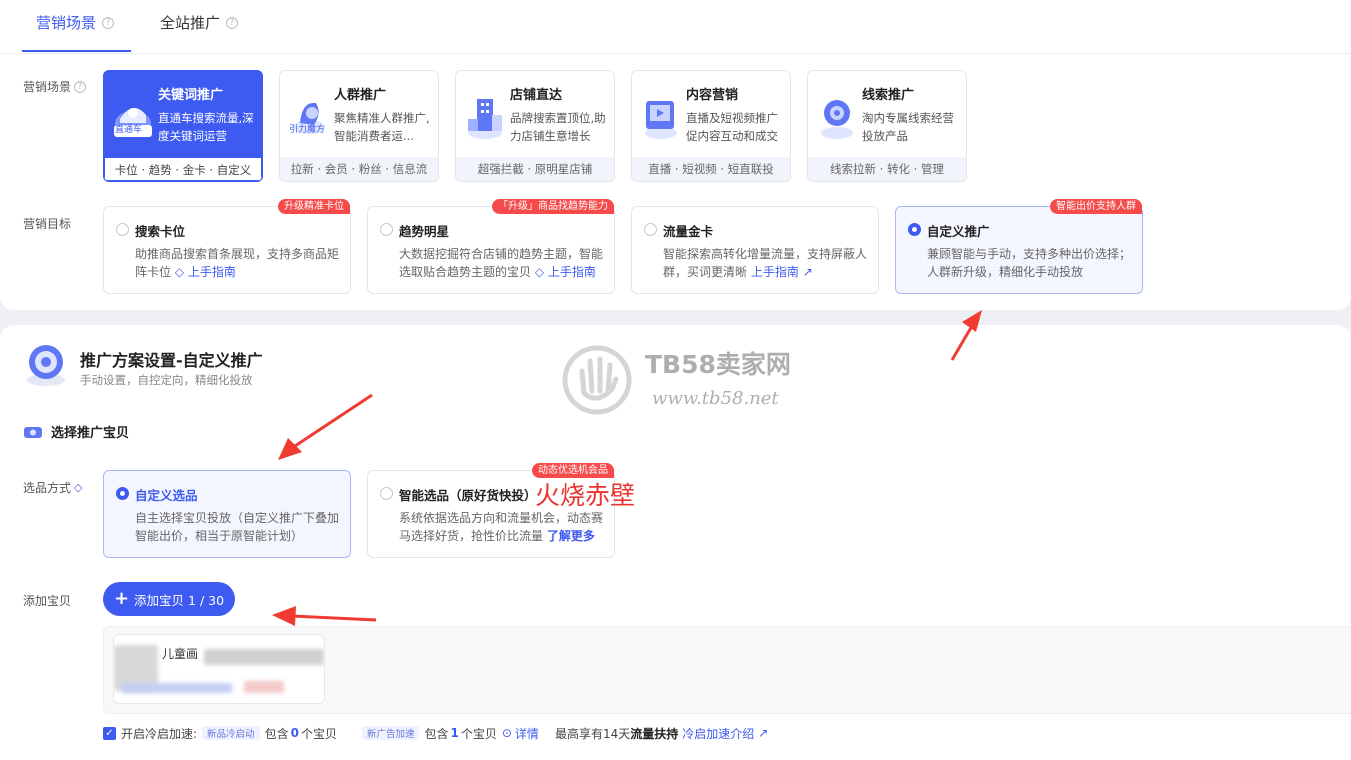 This screenshot has width=1351, height=760. Describe the element at coordinates (166, 495) in the screenshot. I see `pick-title: 自定义选品` at that location.